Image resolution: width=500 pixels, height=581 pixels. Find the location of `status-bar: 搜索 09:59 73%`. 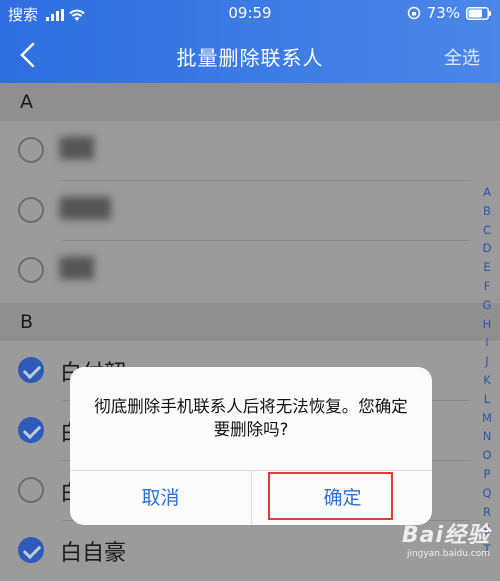

status-bar: 搜索 09:59 73% is located at coordinates (250, 14).